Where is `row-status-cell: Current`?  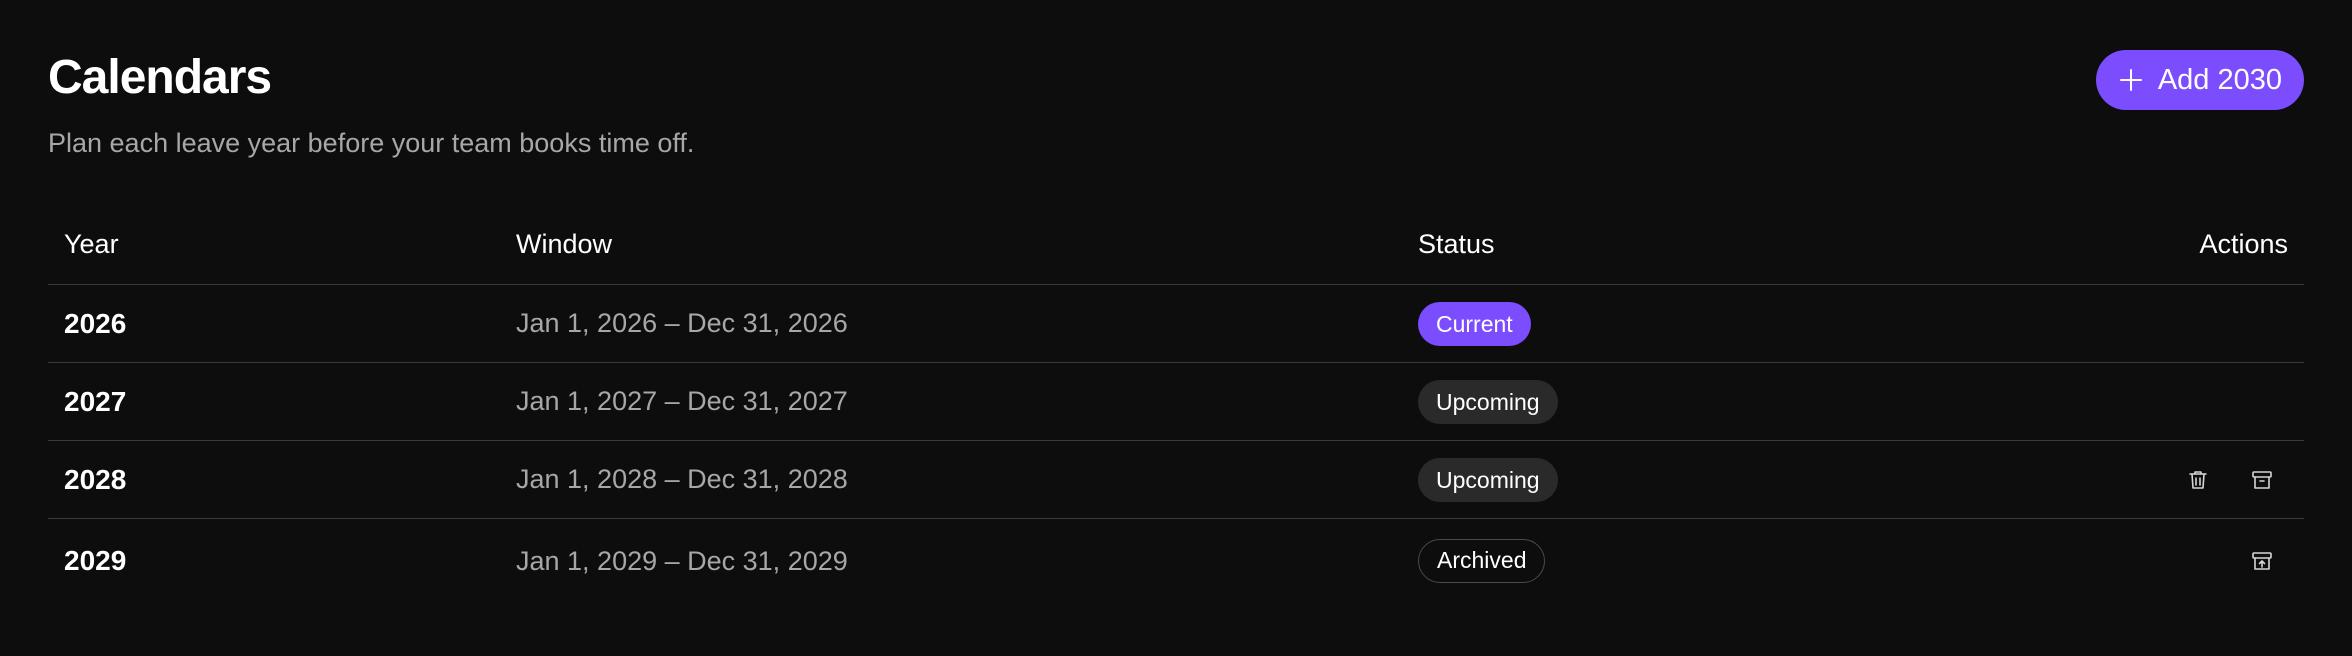 row-status-cell: Current is located at coordinates (1702, 323).